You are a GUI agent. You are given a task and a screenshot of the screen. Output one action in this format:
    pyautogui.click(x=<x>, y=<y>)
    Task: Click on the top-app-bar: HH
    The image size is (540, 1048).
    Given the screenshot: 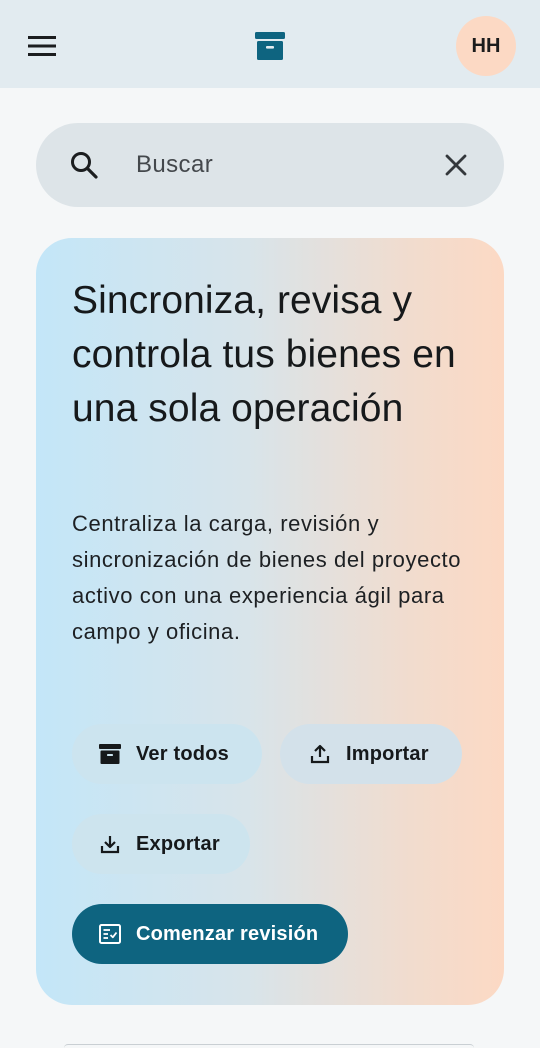 What is the action you would take?
    pyautogui.click(x=270, y=44)
    